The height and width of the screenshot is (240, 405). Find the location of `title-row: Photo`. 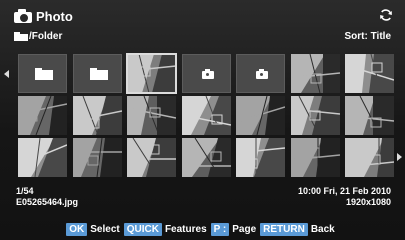

title-row: Photo is located at coordinates (43, 16).